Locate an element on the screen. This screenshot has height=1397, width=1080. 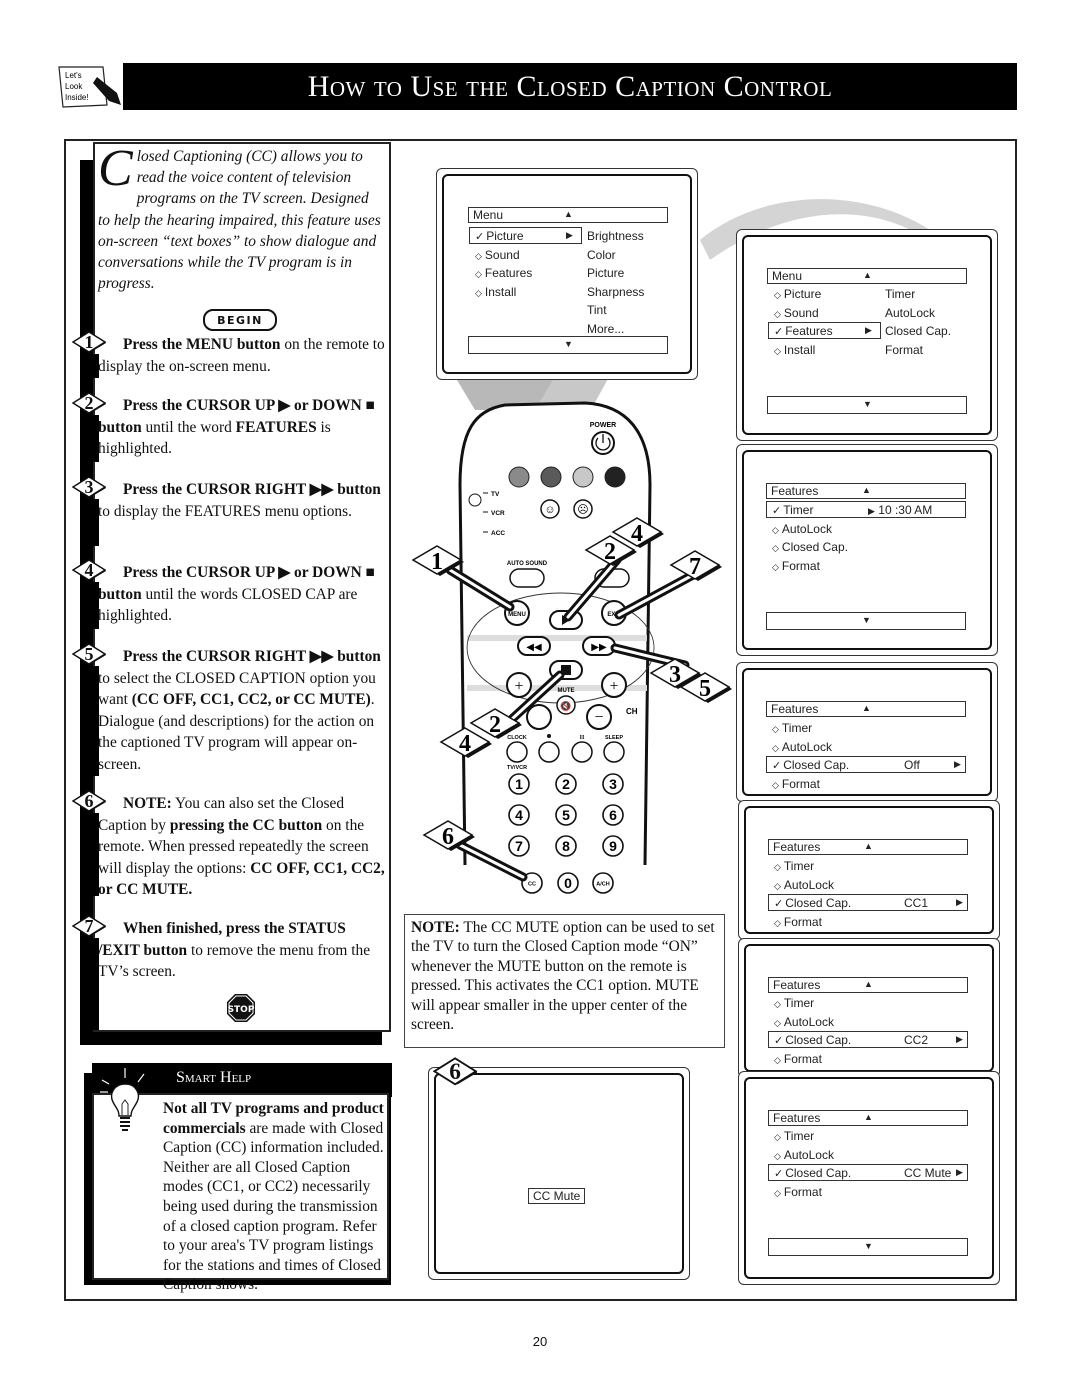
closed-caption-value: Off is located at coordinates (912, 765).